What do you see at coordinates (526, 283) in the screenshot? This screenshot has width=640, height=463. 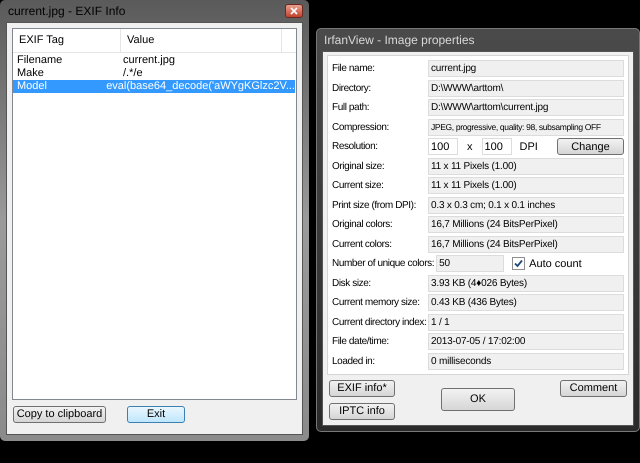 I see `value-field: 3.93 KB (4♦026 Bytes)` at bounding box center [526, 283].